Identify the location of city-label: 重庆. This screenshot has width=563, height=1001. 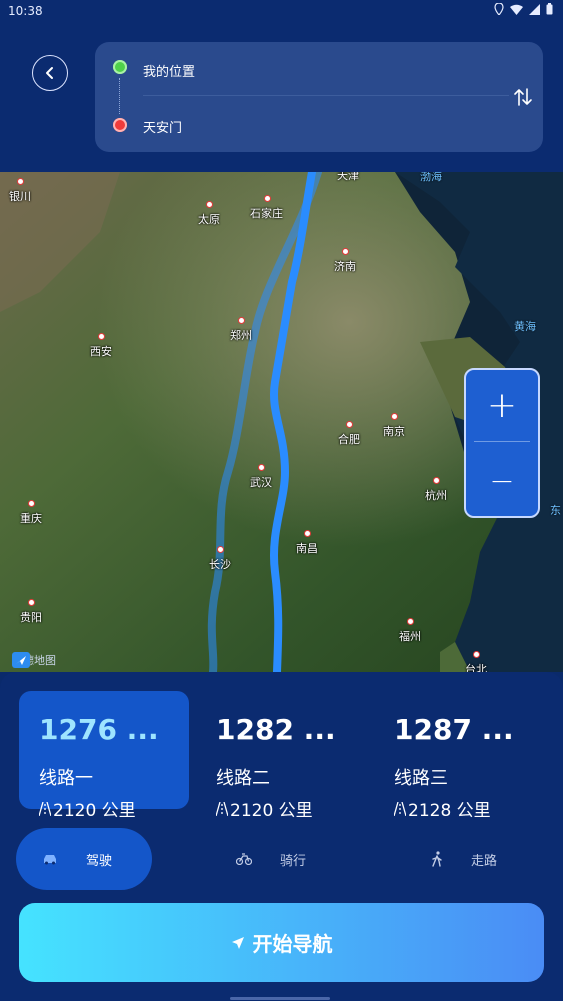
(31, 512).